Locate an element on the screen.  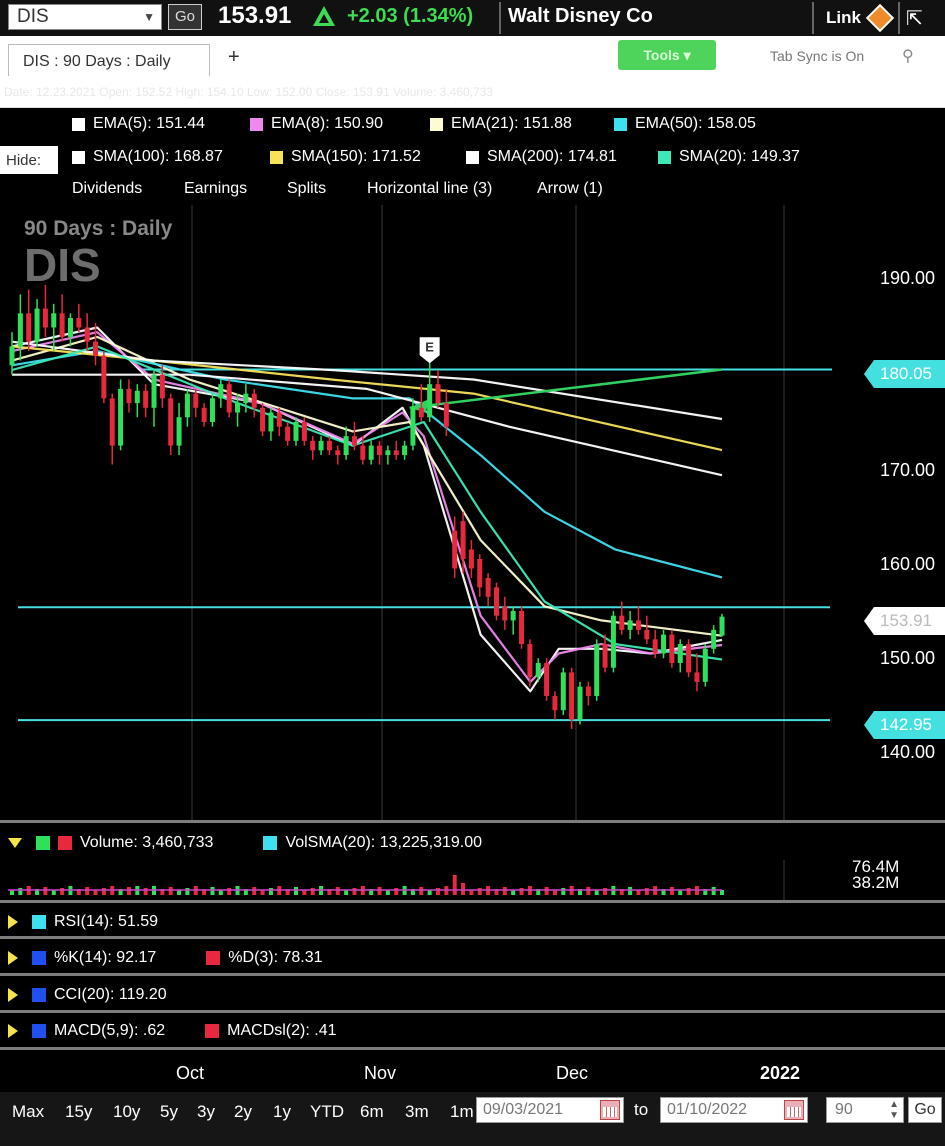
range-6m: 6m is located at coordinates (372, 1112).